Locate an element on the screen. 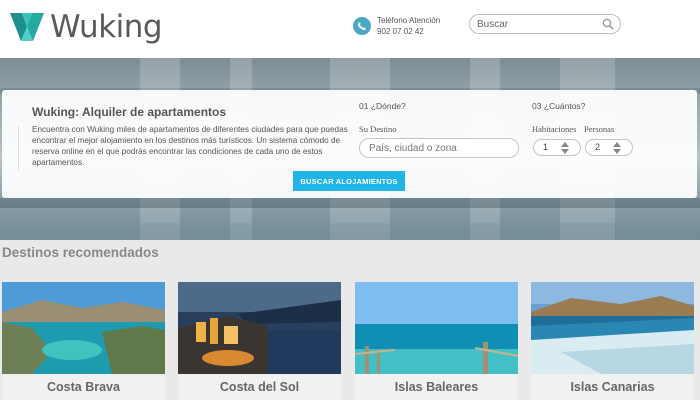  header-search is located at coordinates (545, 24).